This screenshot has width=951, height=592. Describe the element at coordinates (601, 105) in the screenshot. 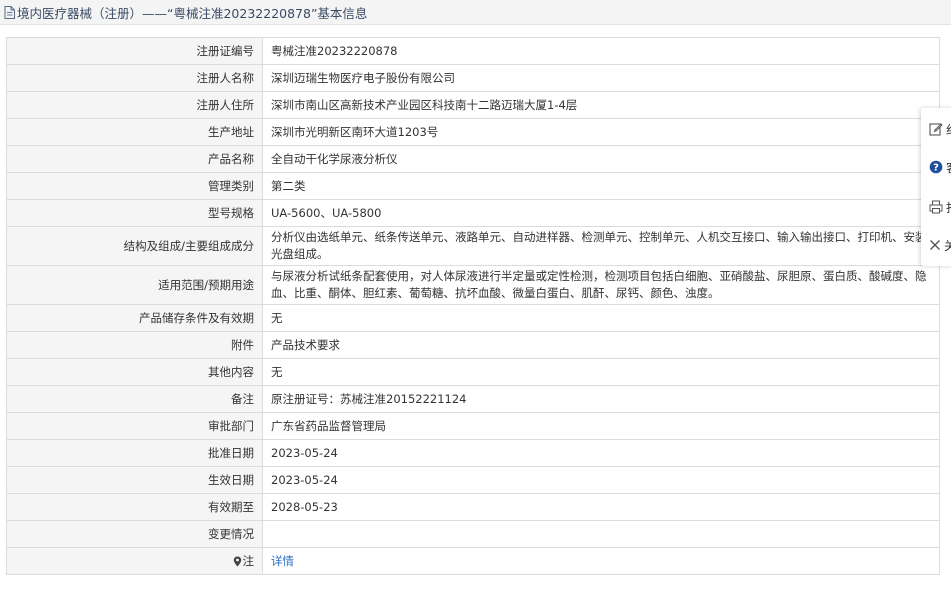

I see `row-value: 深圳市南山区高新技术产业园区科技南十二路迈瑞大厦1-4层` at that location.